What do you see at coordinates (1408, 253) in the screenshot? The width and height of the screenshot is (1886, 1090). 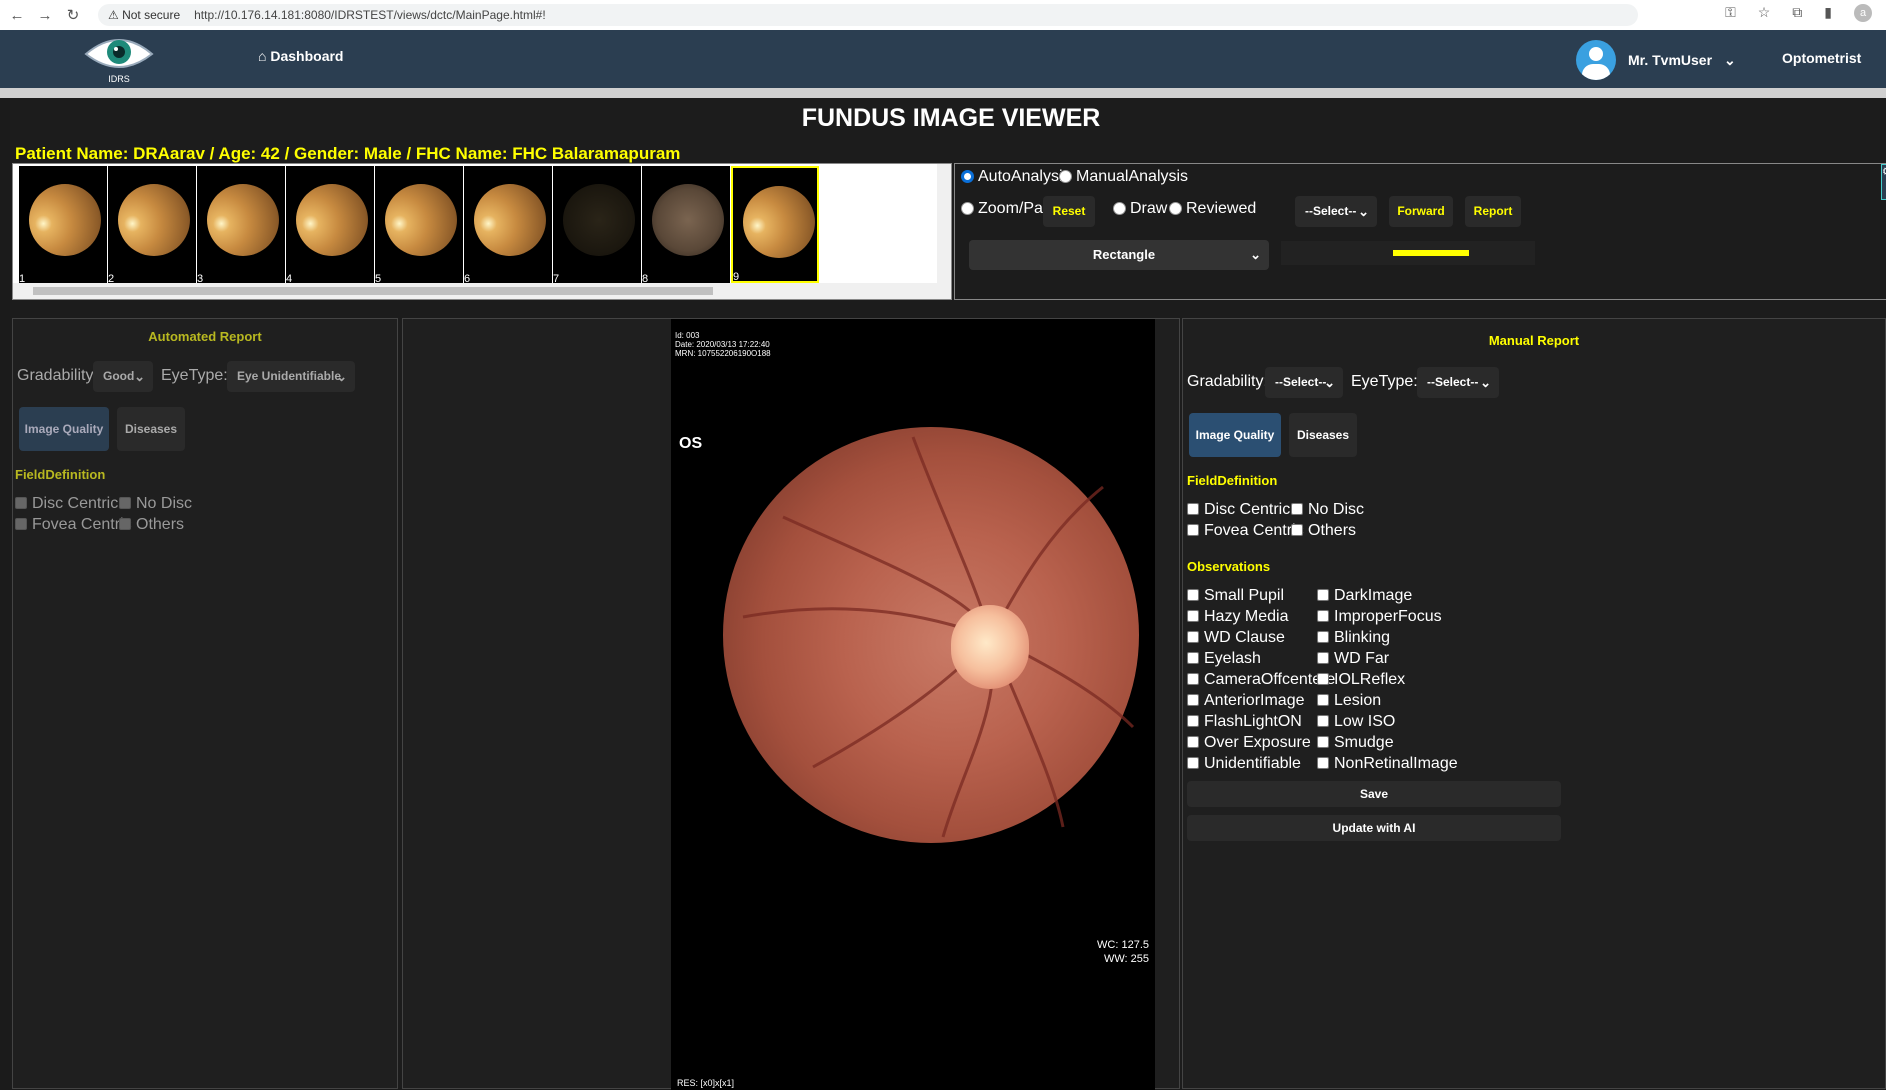 I see `draw-color-picker` at bounding box center [1408, 253].